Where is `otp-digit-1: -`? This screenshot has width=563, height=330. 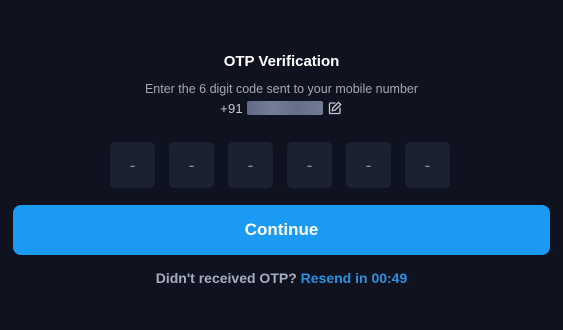 otp-digit-1: - is located at coordinates (132, 165).